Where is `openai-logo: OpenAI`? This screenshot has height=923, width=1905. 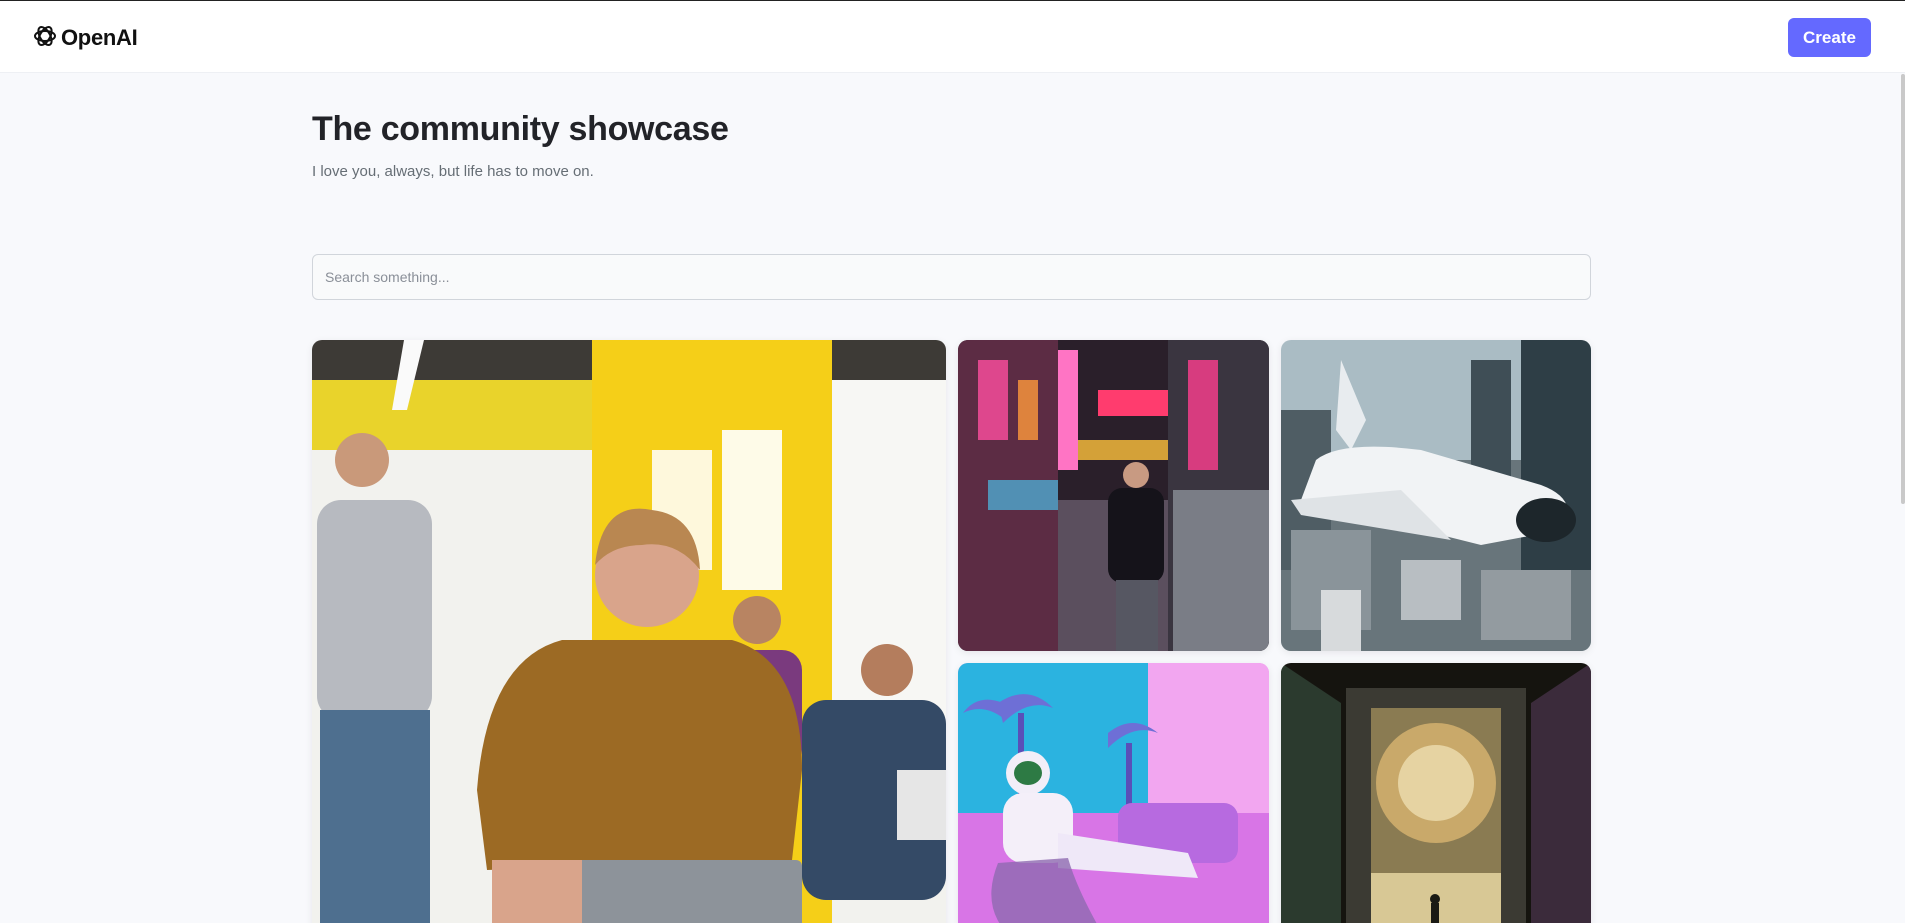
openai-logo: OpenAI is located at coordinates (84, 38).